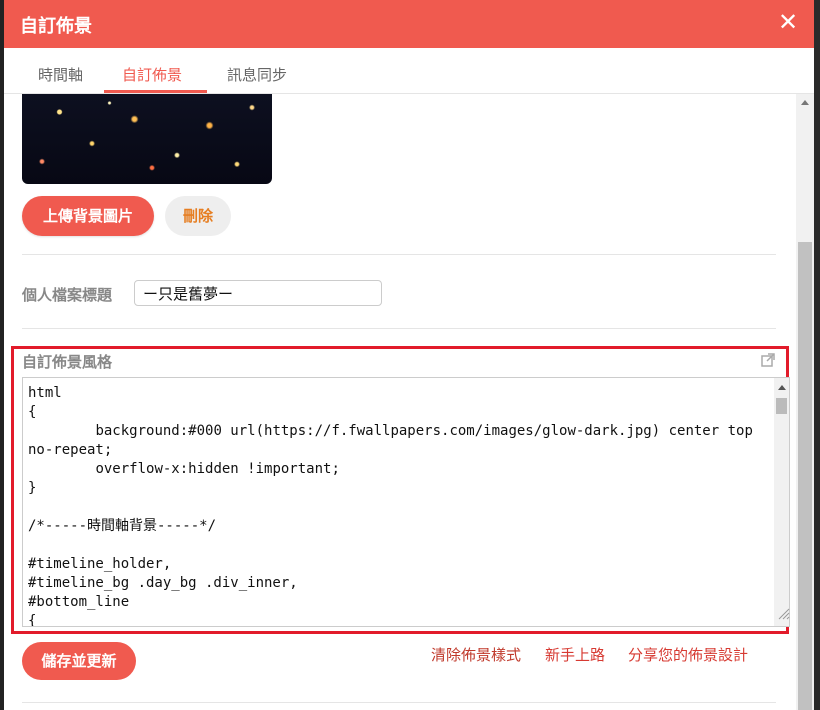 Image resolution: width=820 pixels, height=710 pixels. Describe the element at coordinates (409, 24) in the screenshot. I see `dialog-titlebar: 自訂佈景 ✕` at that location.